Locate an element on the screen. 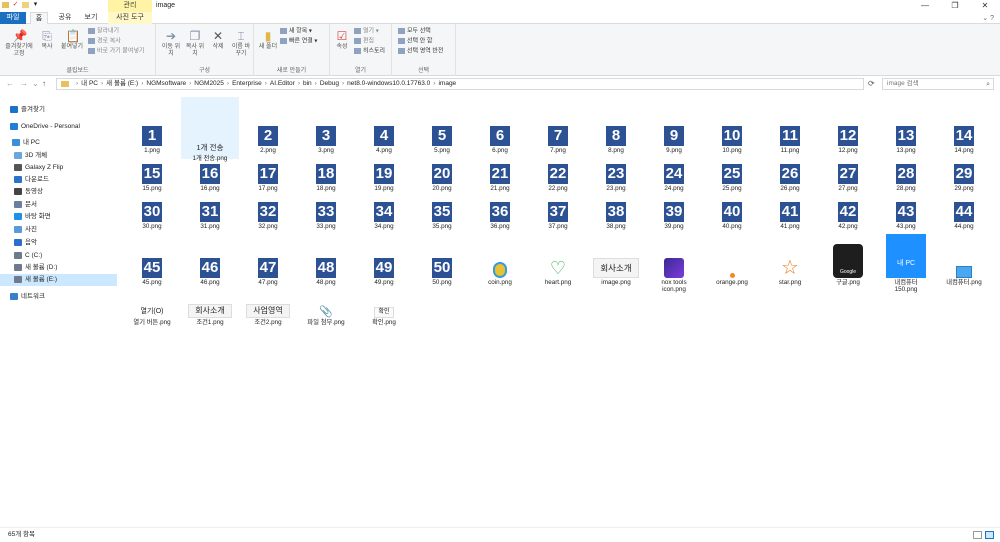 The width and height of the screenshot is (1000, 542). select-none-button: 선택 안 함 is located at coordinates (415, 42).